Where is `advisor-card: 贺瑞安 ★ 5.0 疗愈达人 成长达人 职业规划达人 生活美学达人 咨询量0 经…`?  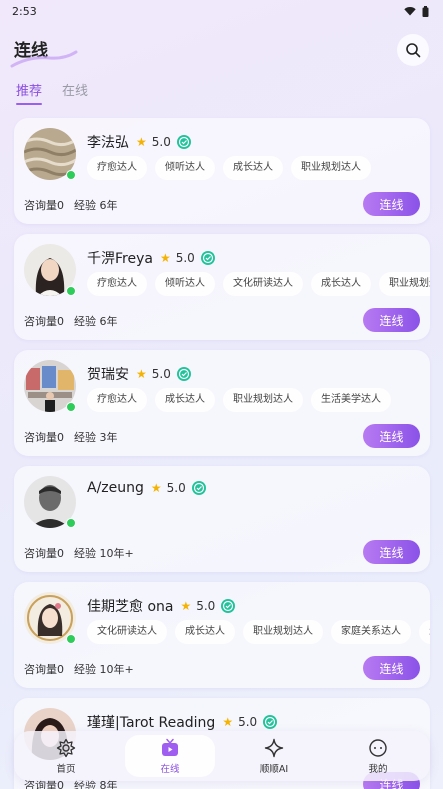
advisor-card: 贺瑞安 ★ 5.0 疗愈达人 成长达人 职业规划达人 生活美学达人 咨询量0 经… is located at coordinates (222, 403).